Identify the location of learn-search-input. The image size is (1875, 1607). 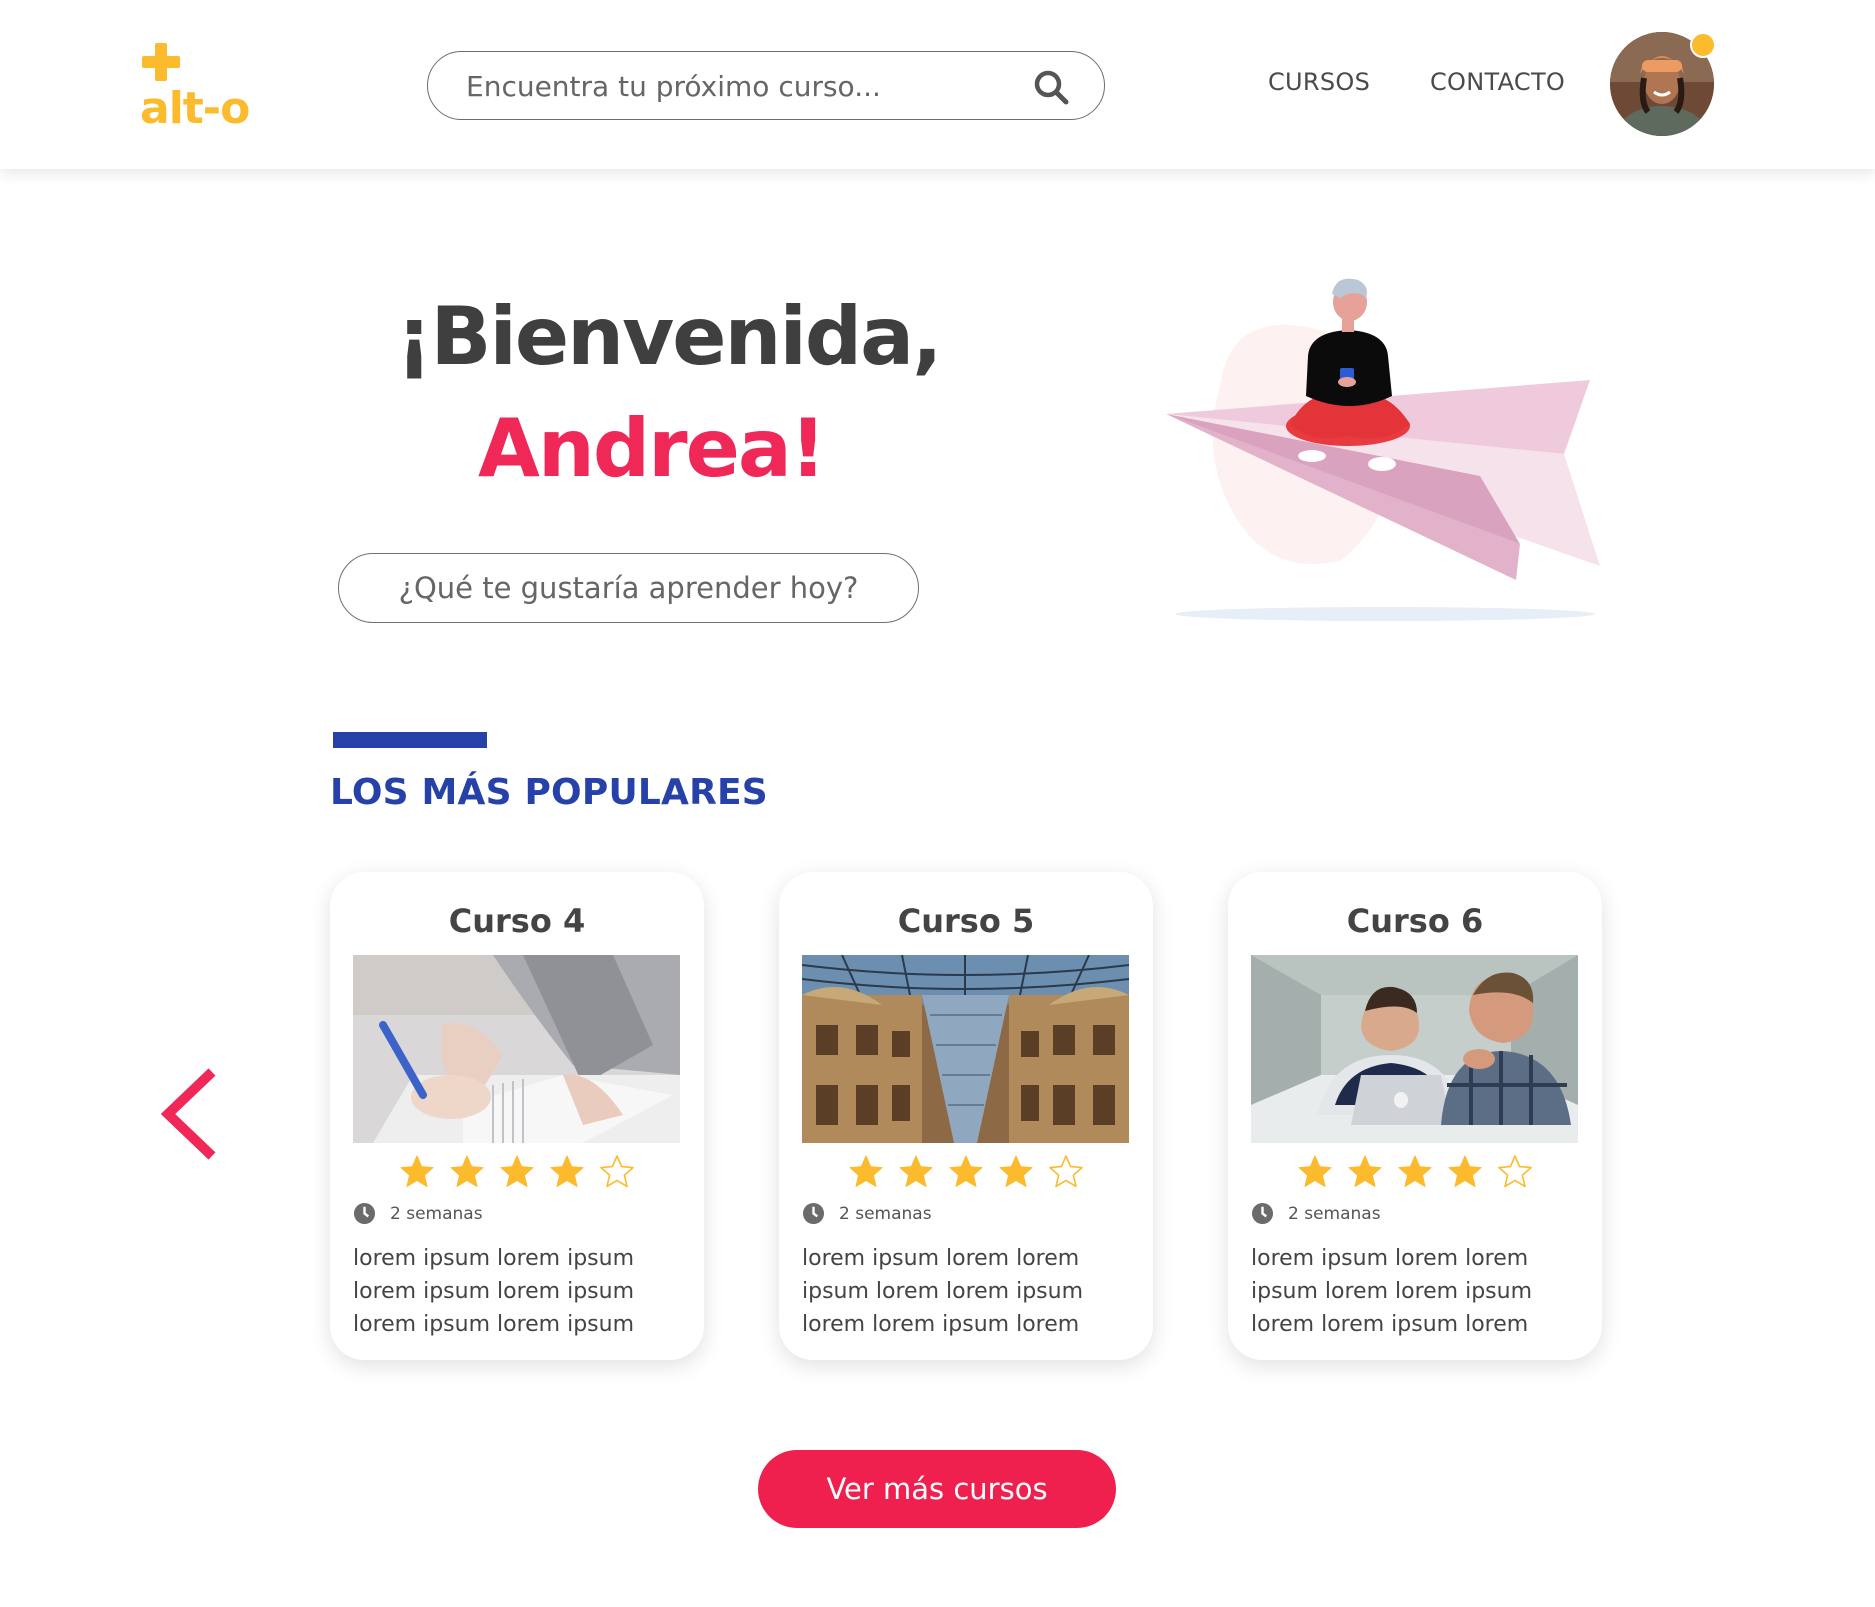
(628, 588).